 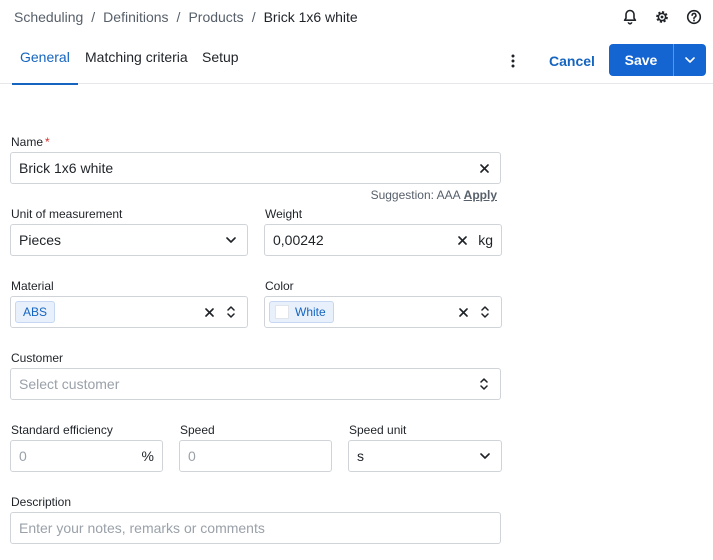 What do you see at coordinates (129, 240) in the screenshot?
I see `unit-select: Pieces` at bounding box center [129, 240].